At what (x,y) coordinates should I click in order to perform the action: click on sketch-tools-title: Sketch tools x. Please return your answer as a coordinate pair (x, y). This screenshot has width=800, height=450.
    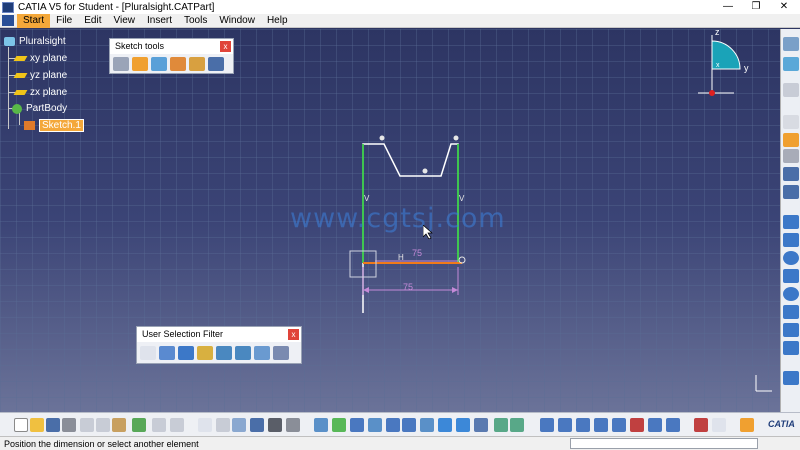
    Looking at the image, I should click on (171, 46).